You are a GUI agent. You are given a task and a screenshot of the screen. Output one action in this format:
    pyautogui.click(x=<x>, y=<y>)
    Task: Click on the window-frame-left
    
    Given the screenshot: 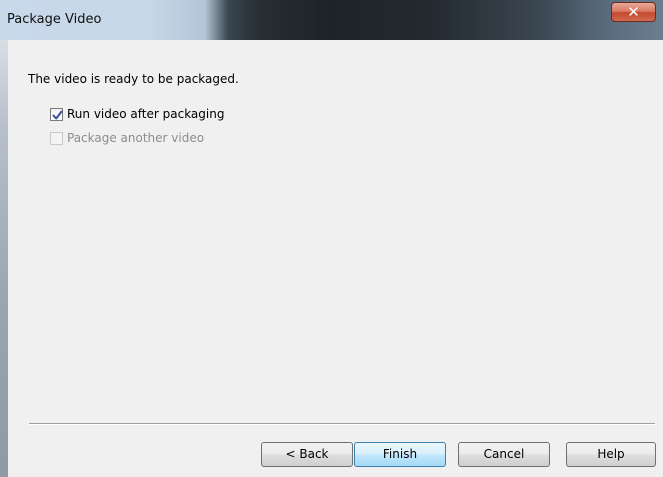 What is the action you would take?
    pyautogui.click(x=4, y=258)
    